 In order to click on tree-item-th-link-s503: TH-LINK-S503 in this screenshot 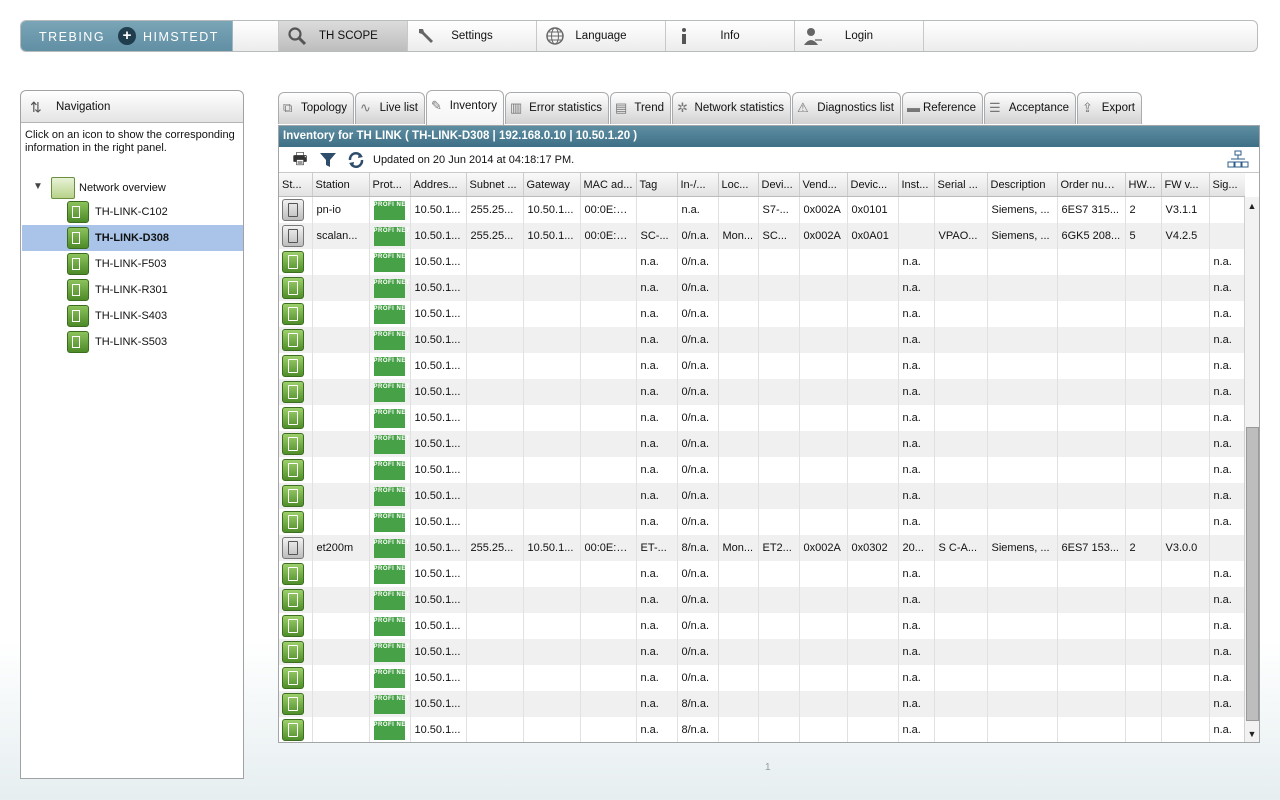, I will do `click(132, 342)`.